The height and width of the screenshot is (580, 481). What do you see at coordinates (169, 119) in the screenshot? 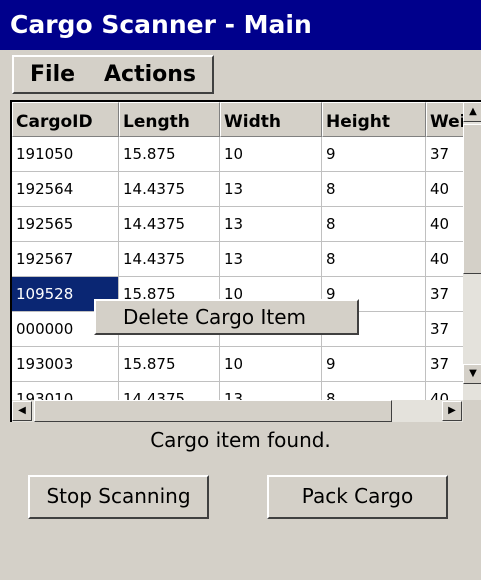
I see `column-header-length: Length` at bounding box center [169, 119].